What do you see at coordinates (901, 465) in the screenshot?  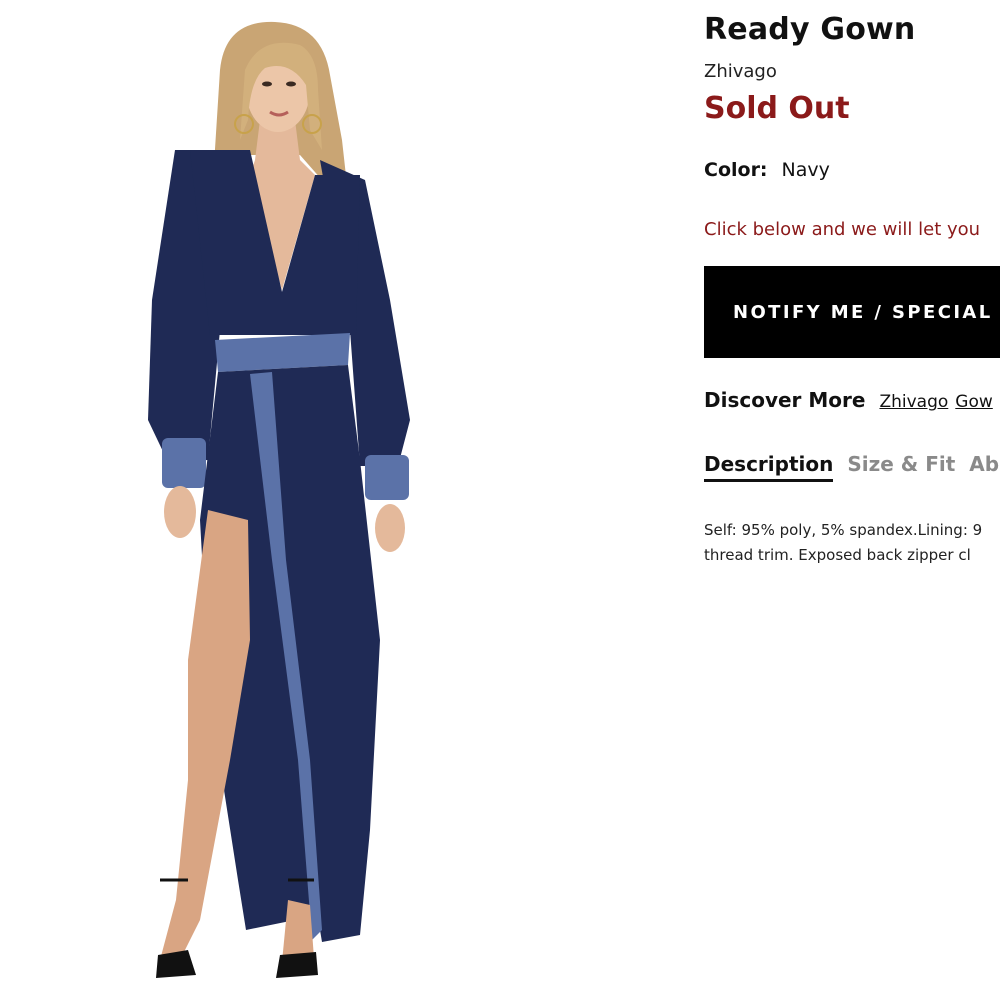 I see `tab-size-fit: Size & Fit` at bounding box center [901, 465].